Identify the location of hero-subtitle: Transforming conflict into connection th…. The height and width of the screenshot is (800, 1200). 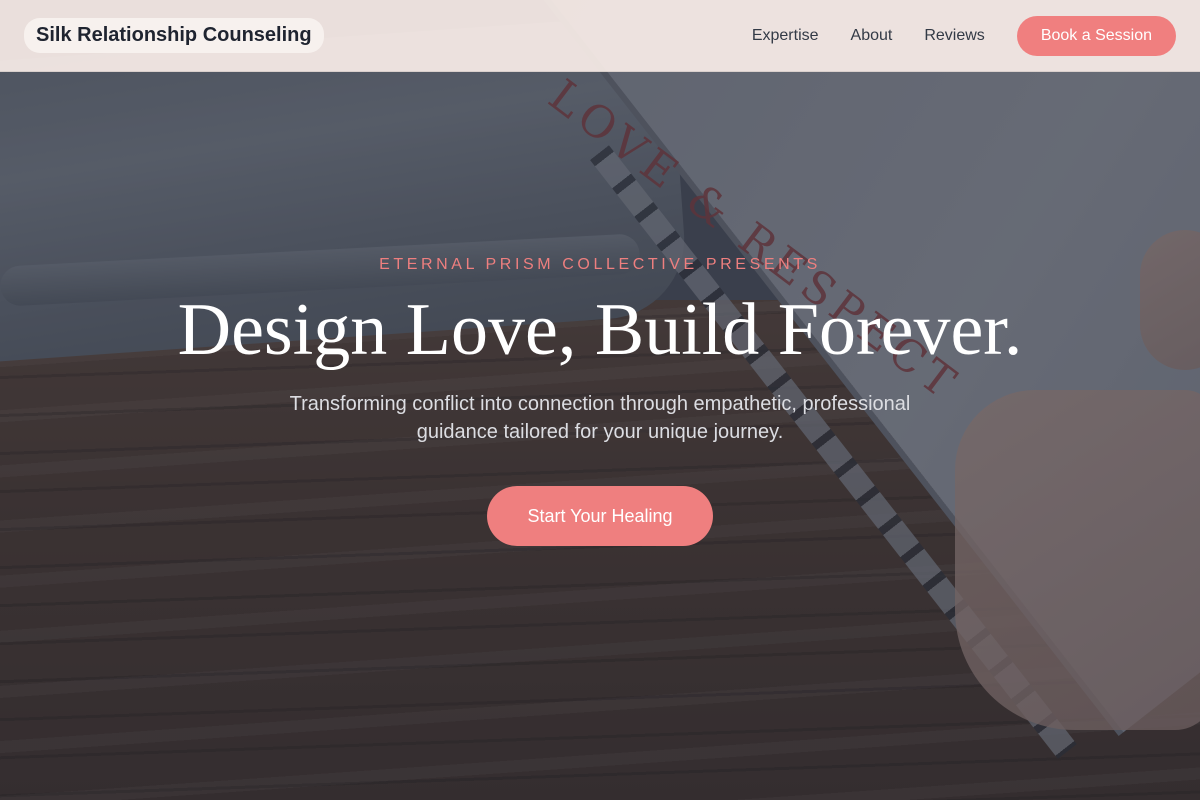
(600, 418).